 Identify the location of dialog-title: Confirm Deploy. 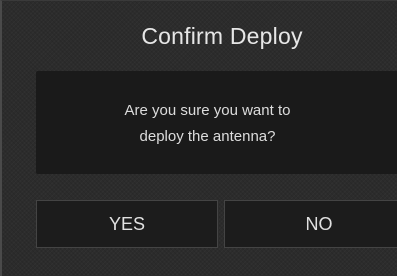
(222, 36).